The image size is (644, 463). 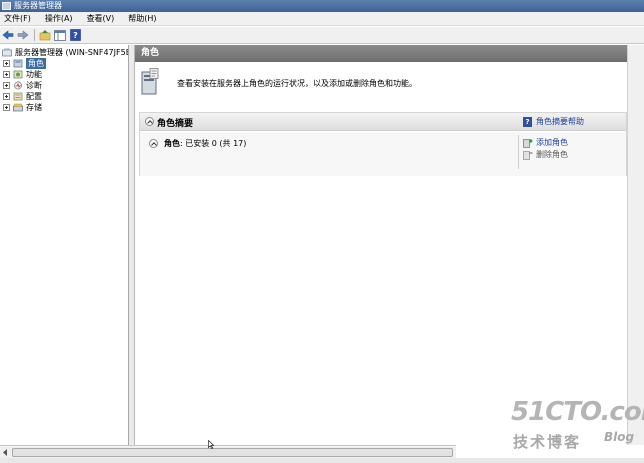 What do you see at coordinates (142, 19) in the screenshot?
I see `menu-help: 帮助(H)` at bounding box center [142, 19].